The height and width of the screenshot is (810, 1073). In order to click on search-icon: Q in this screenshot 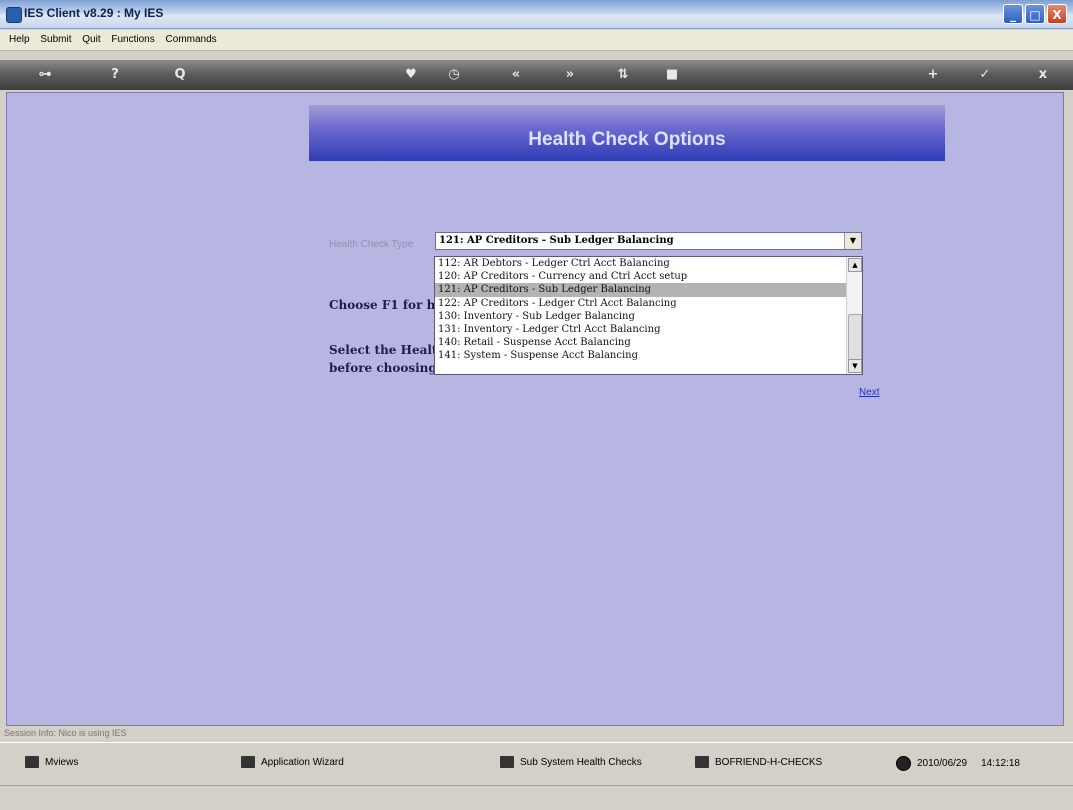, I will do `click(180, 75)`.